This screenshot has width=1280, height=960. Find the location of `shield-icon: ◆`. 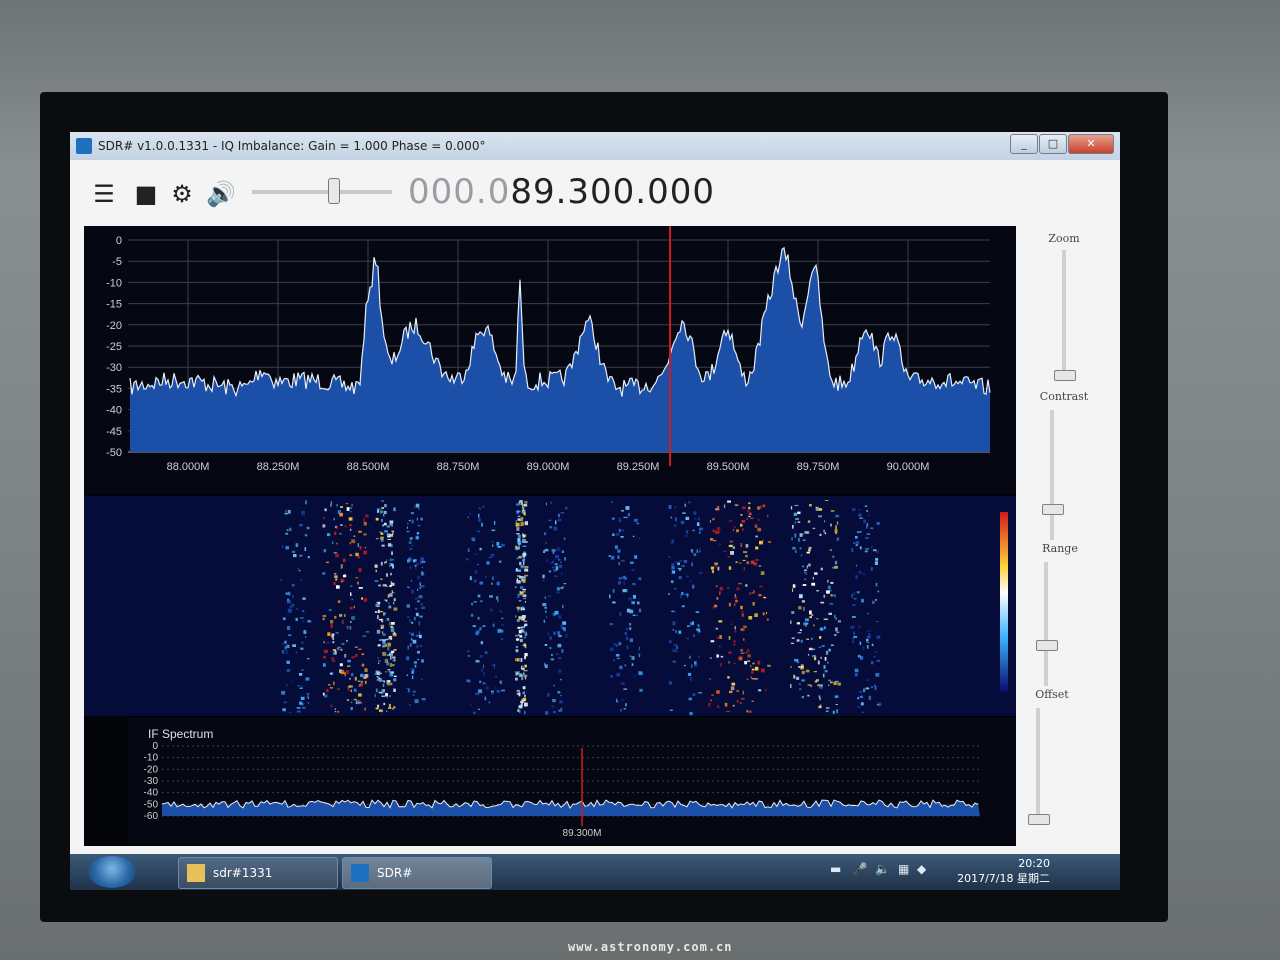

shield-icon: ◆ is located at coordinates (921, 869).